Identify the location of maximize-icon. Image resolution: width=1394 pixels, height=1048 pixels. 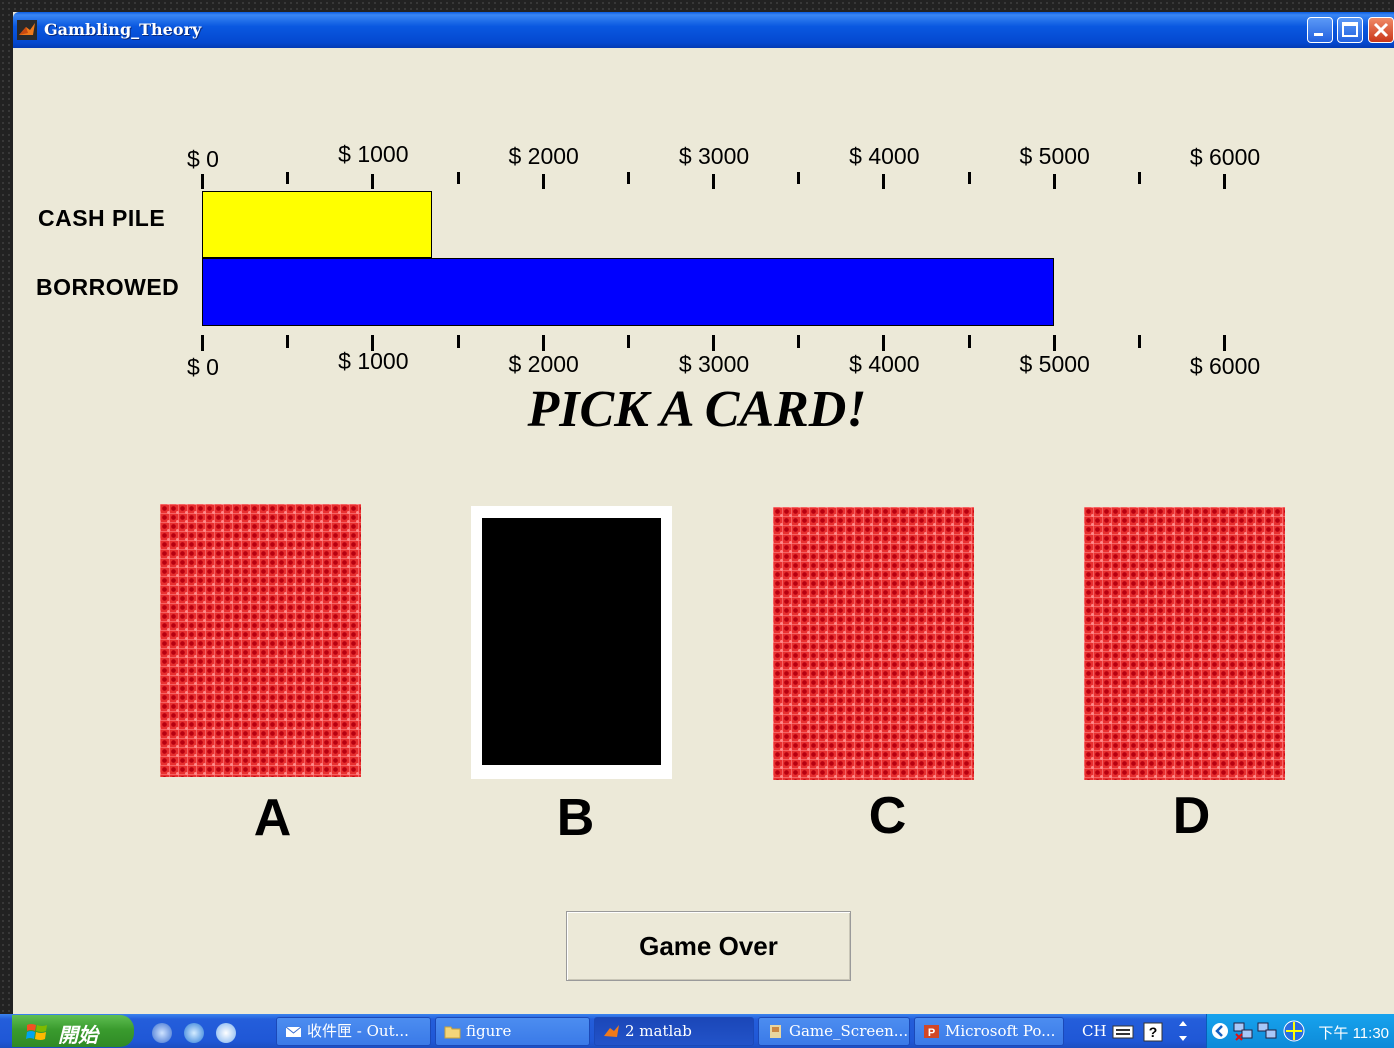
(1350, 29).